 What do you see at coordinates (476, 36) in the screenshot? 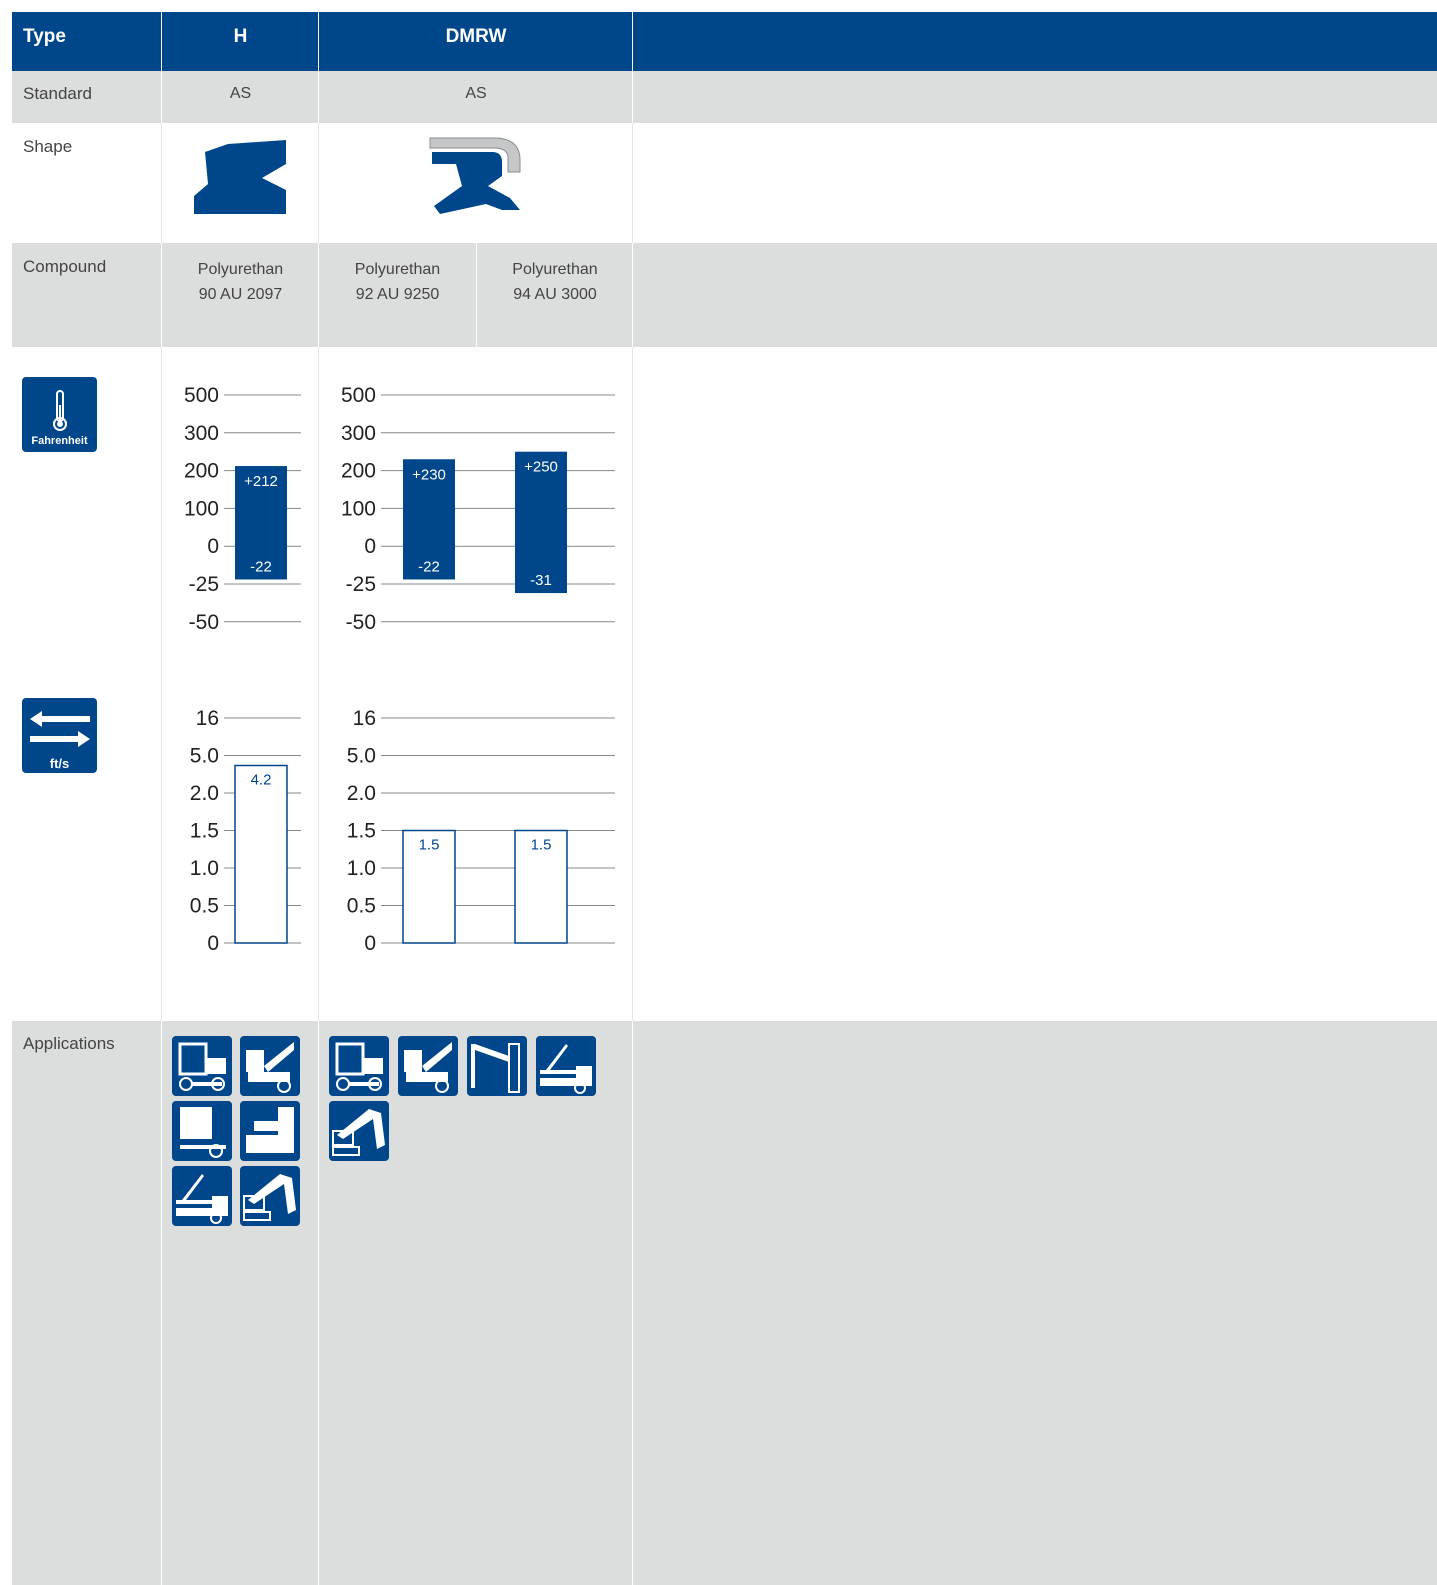
I see `header-col-dmrw: DMRW` at bounding box center [476, 36].